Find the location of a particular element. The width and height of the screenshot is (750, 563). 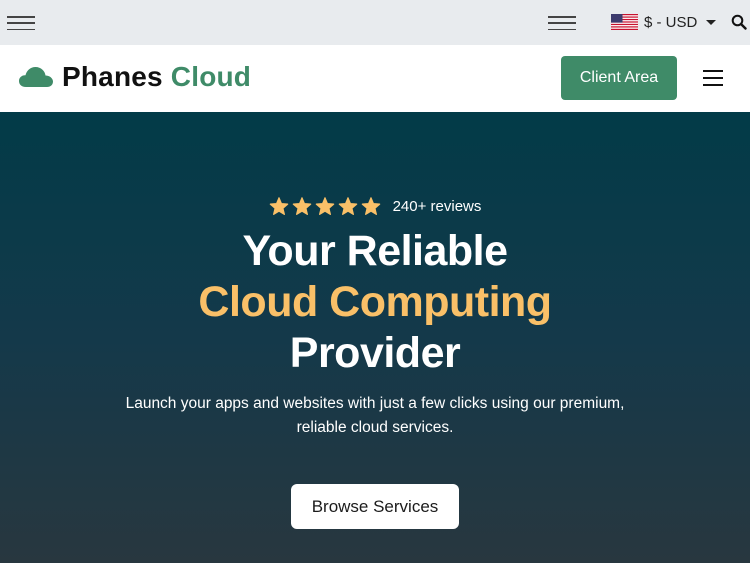

language-menu-icon is located at coordinates (562, 23).